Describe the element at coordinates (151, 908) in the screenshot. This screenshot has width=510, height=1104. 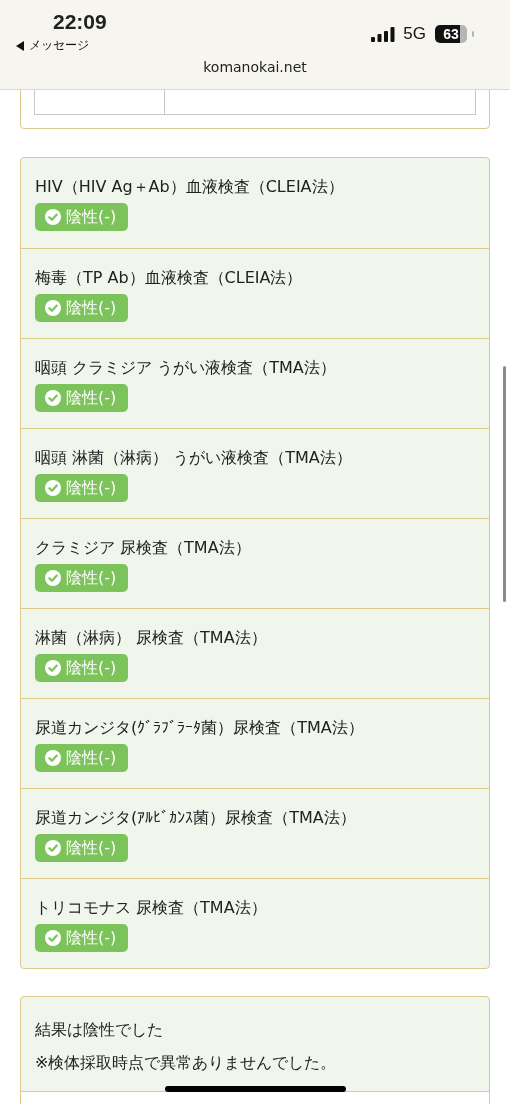
I see `test-name: トリコモナス 尿検査（TMA法）` at that location.